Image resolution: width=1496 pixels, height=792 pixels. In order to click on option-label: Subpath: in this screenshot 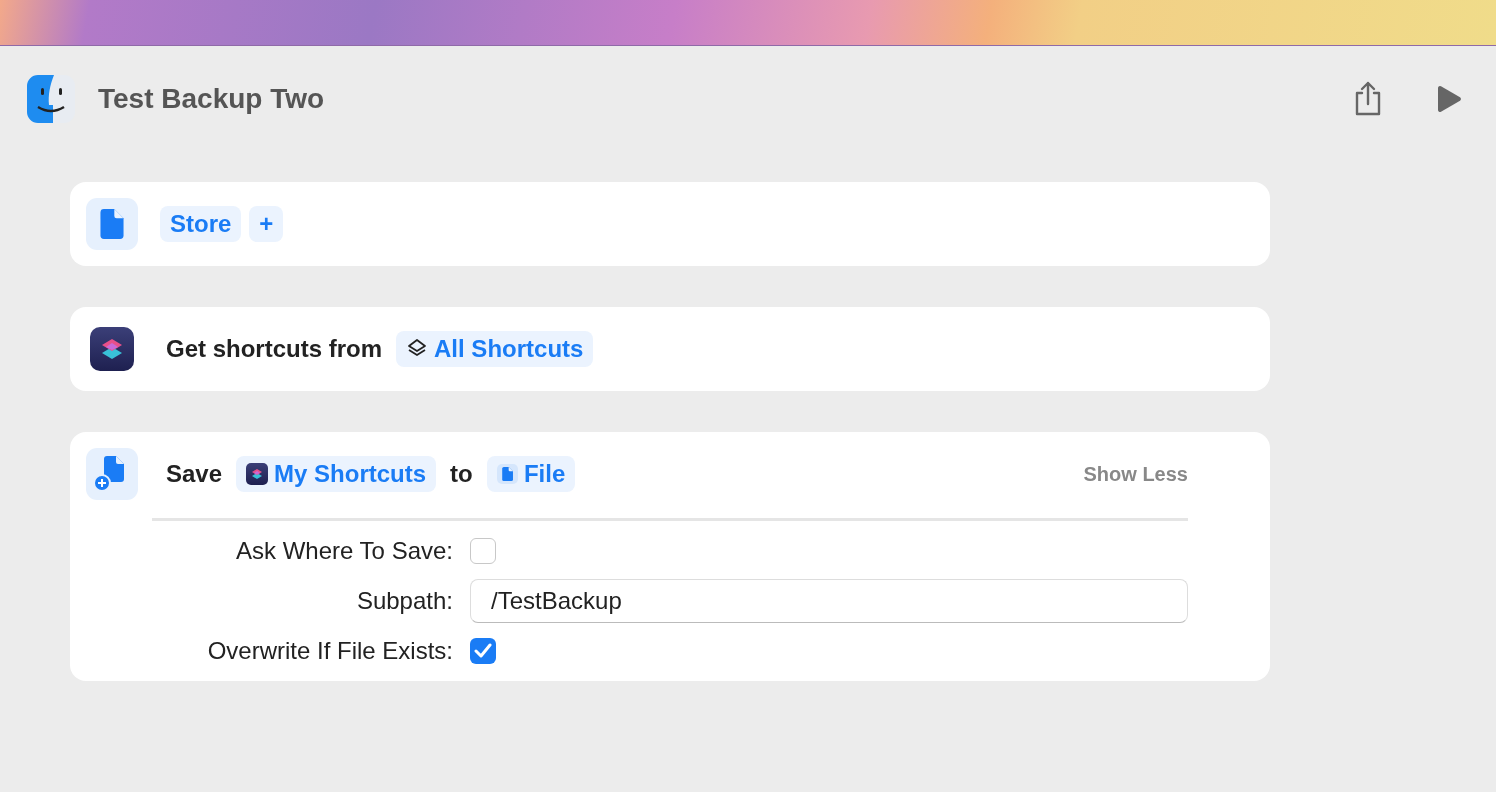, I will do `click(404, 601)`.